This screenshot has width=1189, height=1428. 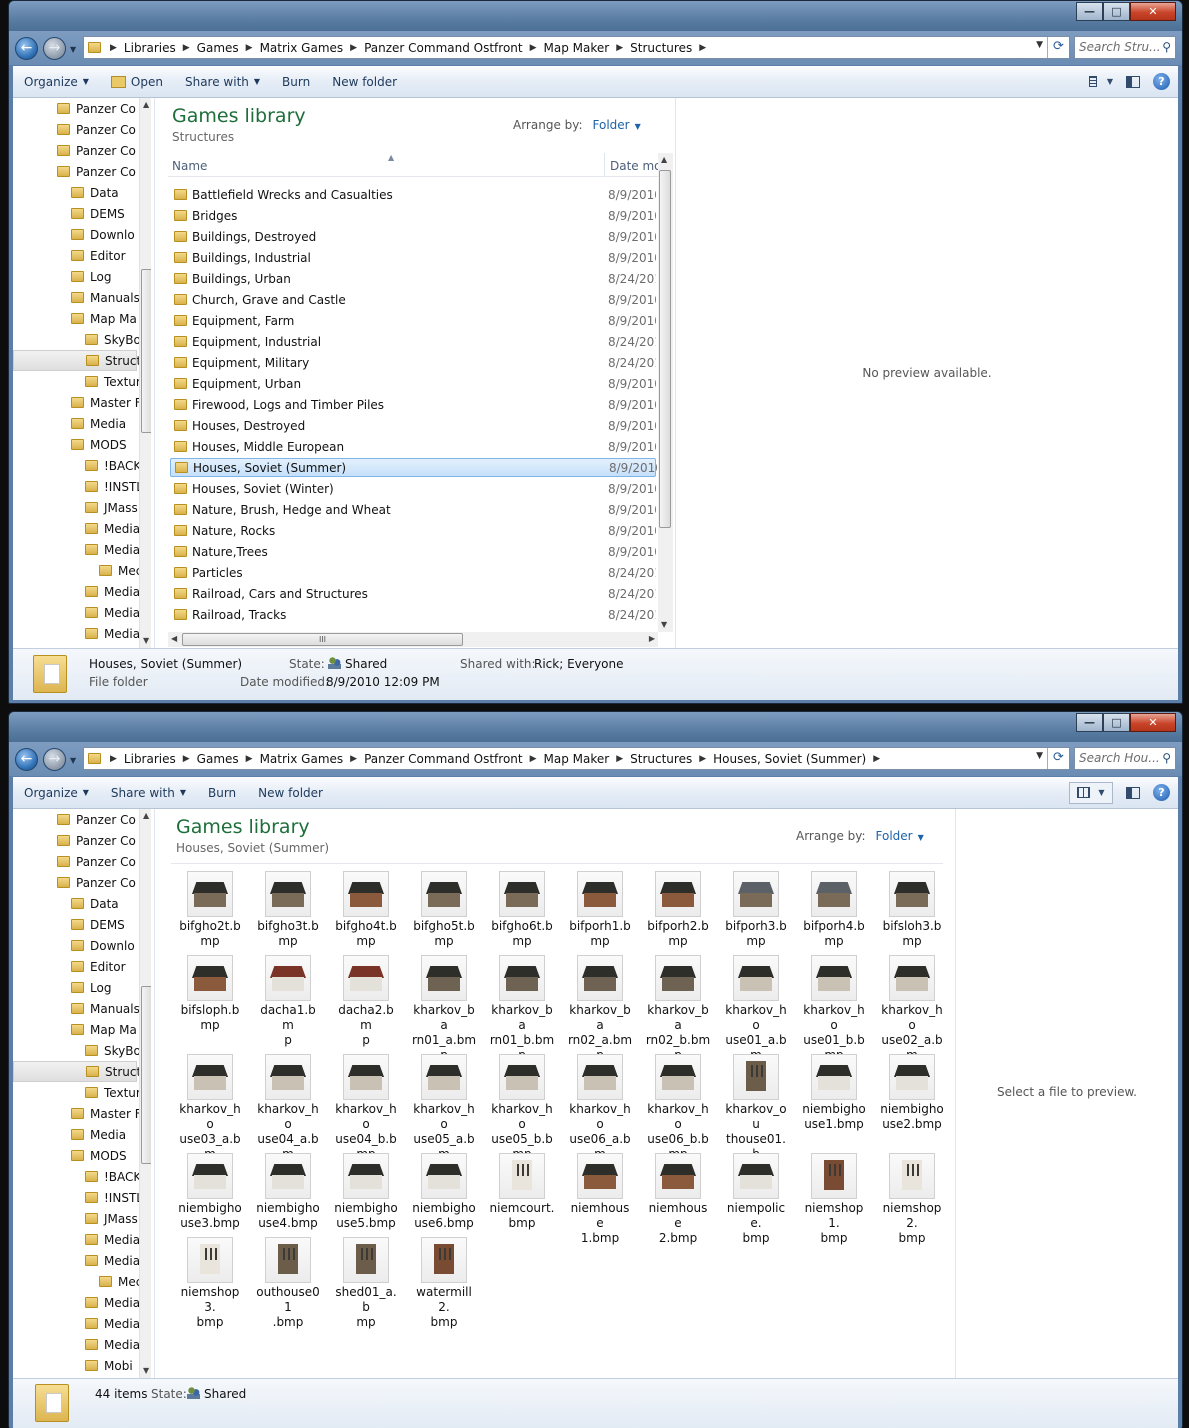 I want to click on recent-pages-dropdown-icon: ▼, so click(x=73, y=49).